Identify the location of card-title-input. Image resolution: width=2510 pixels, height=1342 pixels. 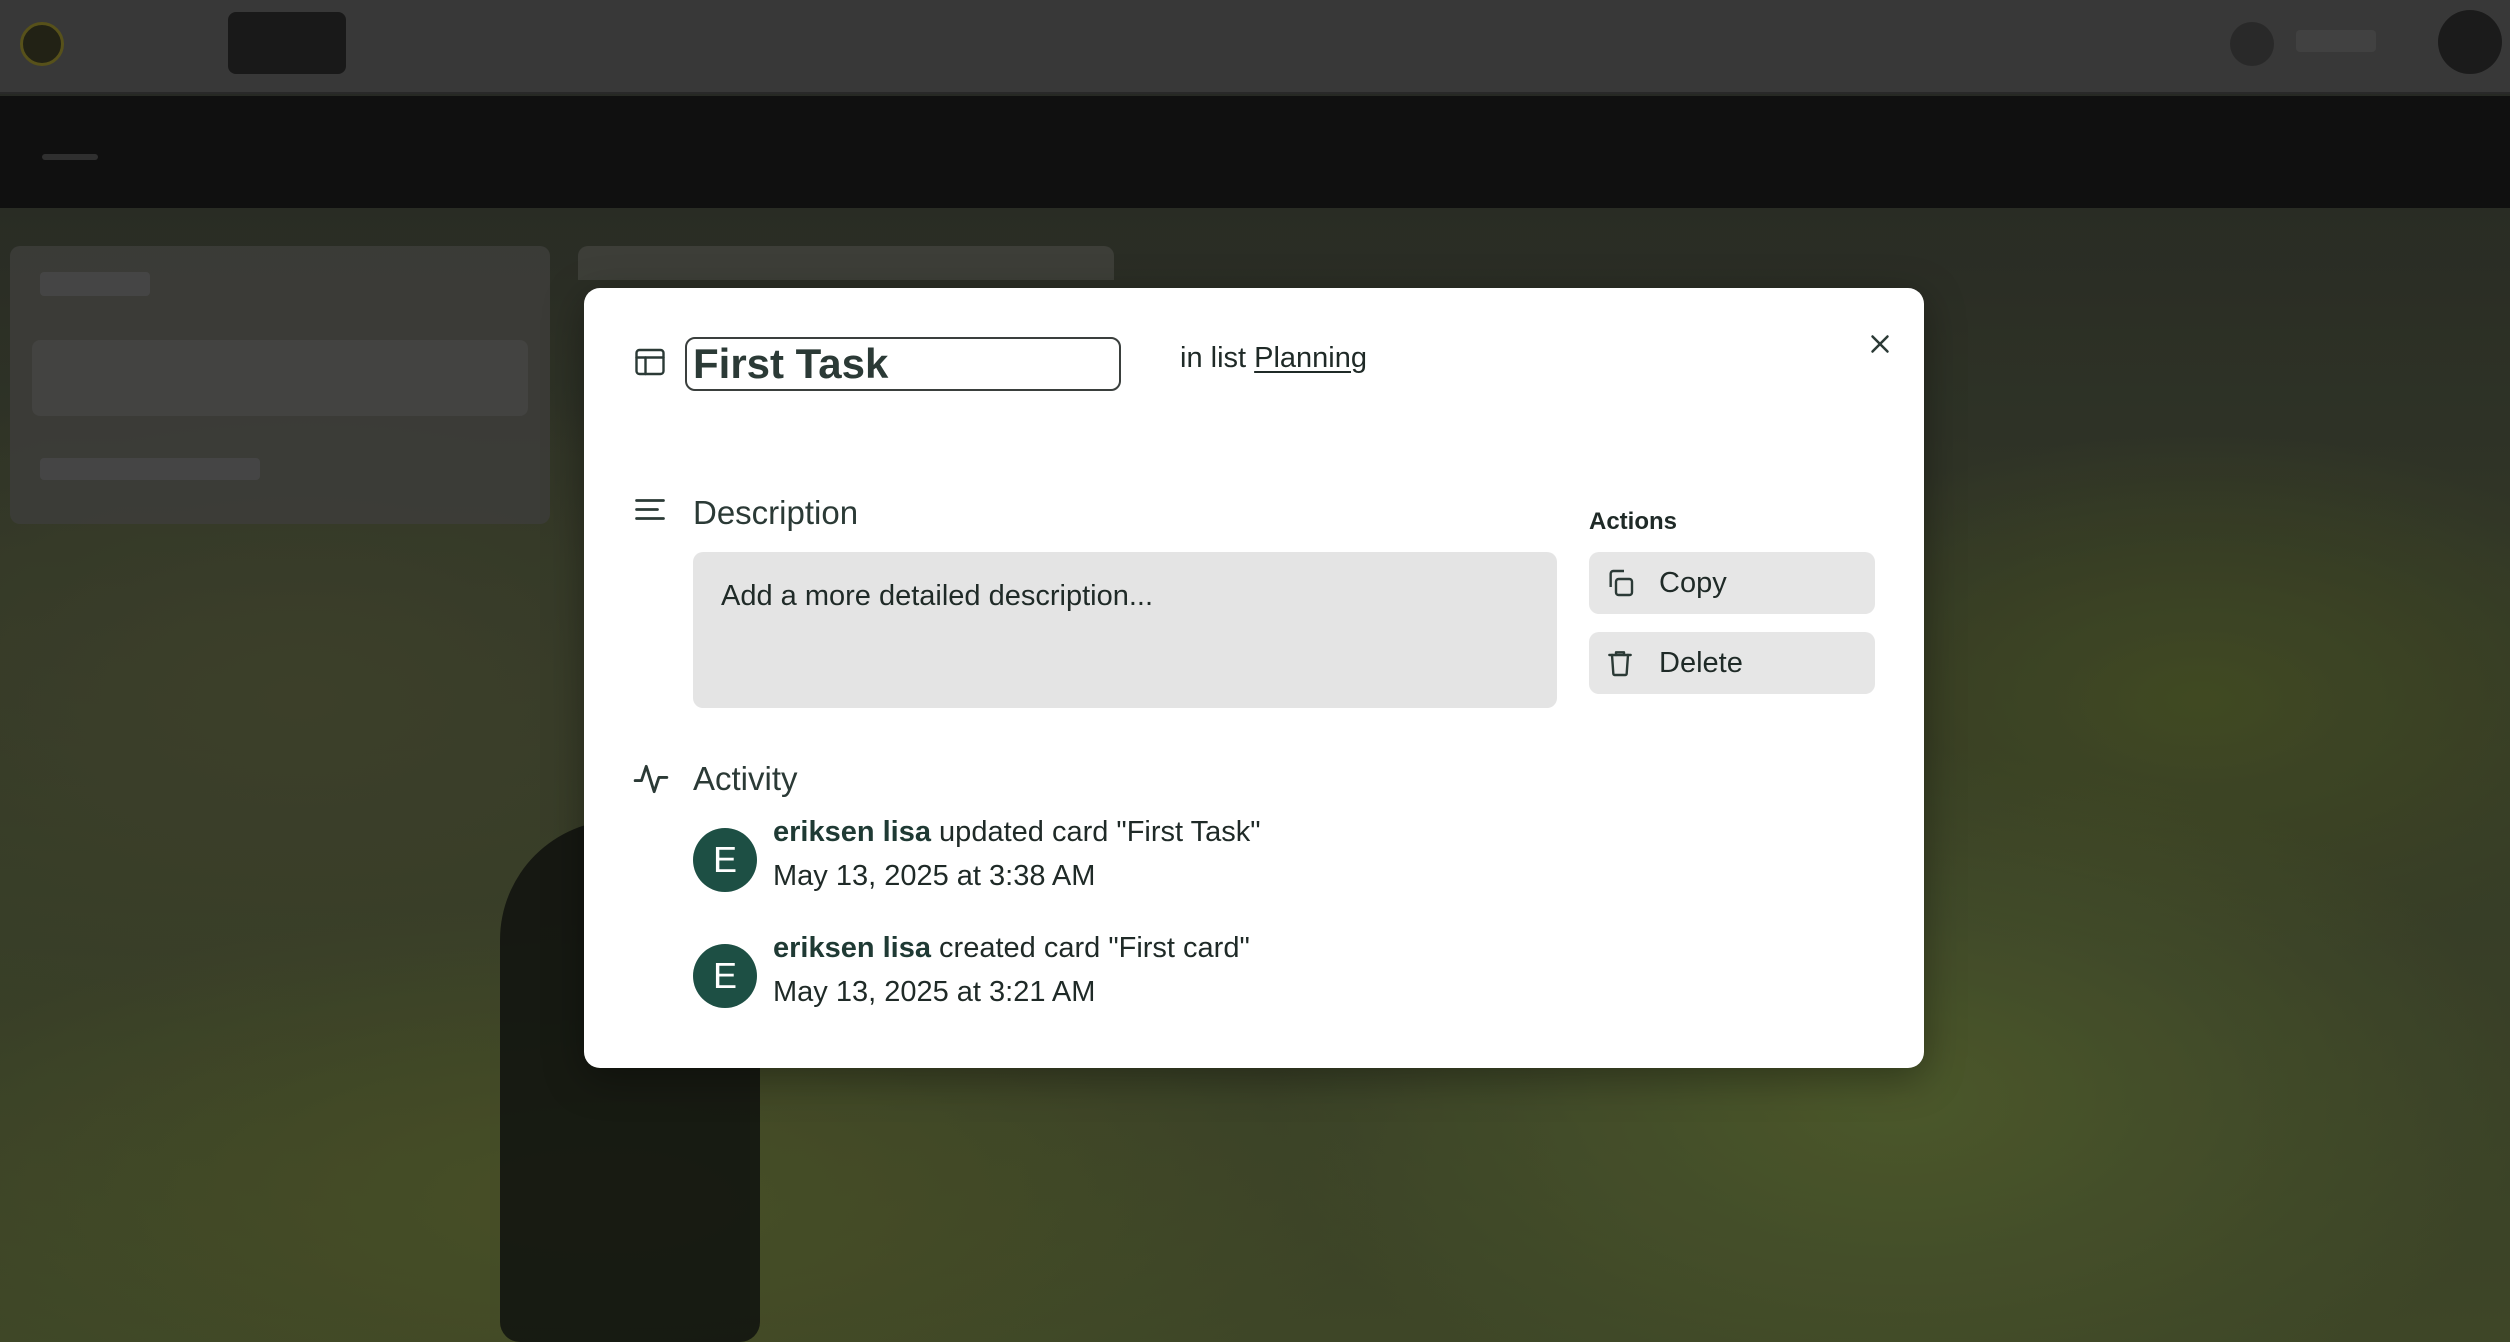
(903, 364).